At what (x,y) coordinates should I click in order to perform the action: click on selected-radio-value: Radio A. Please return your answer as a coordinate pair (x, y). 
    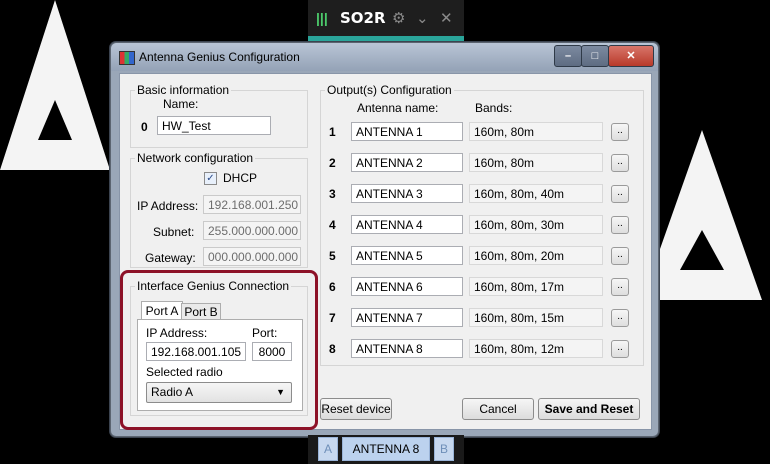
    Looking at the image, I should click on (172, 392).